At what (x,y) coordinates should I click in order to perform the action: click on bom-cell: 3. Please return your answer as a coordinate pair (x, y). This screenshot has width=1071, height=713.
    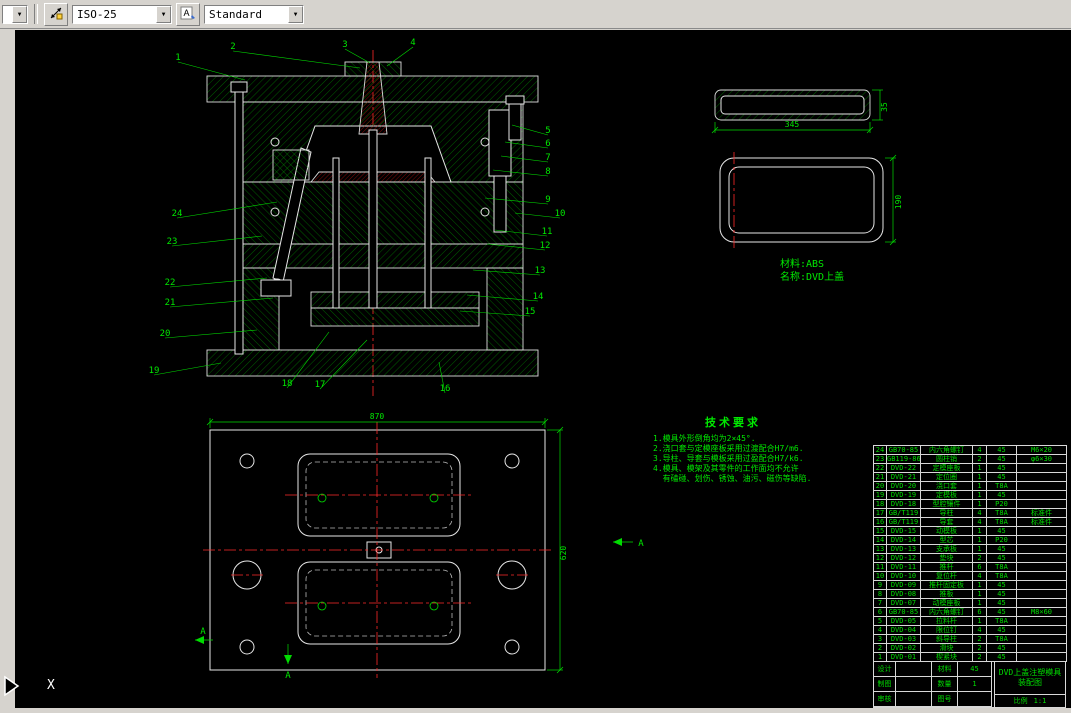
    Looking at the image, I should click on (880, 639).